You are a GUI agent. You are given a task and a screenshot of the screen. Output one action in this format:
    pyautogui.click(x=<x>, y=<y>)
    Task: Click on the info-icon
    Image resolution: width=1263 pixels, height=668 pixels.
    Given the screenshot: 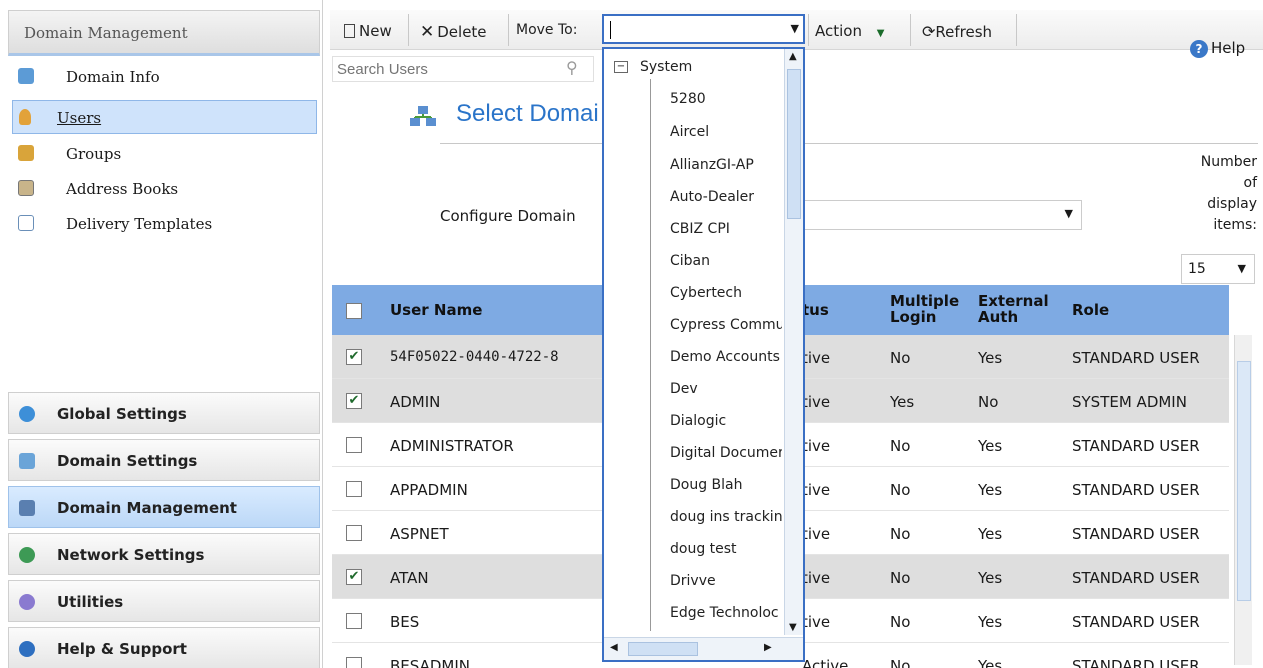 What is the action you would take?
    pyautogui.click(x=26, y=76)
    